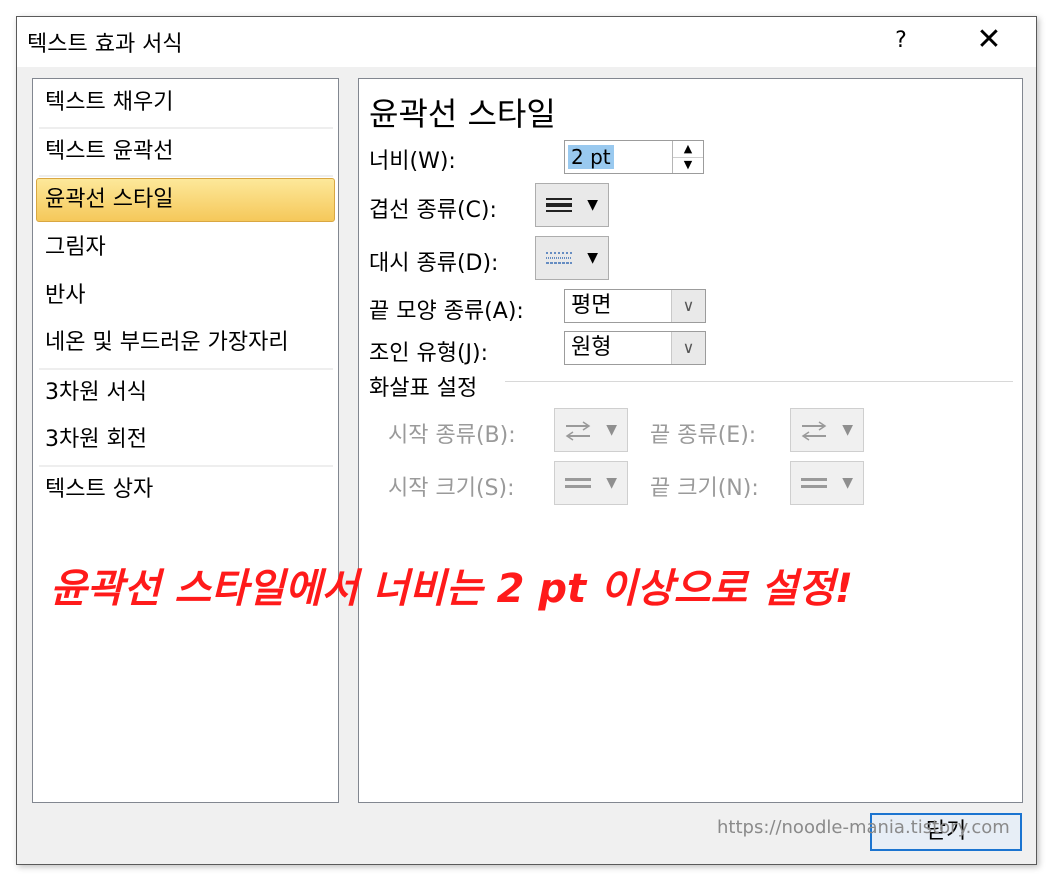 Image resolution: width=1053 pixels, height=882 pixels. I want to click on nav-item-outline-style: 윤곽선 스타일, so click(185, 200).